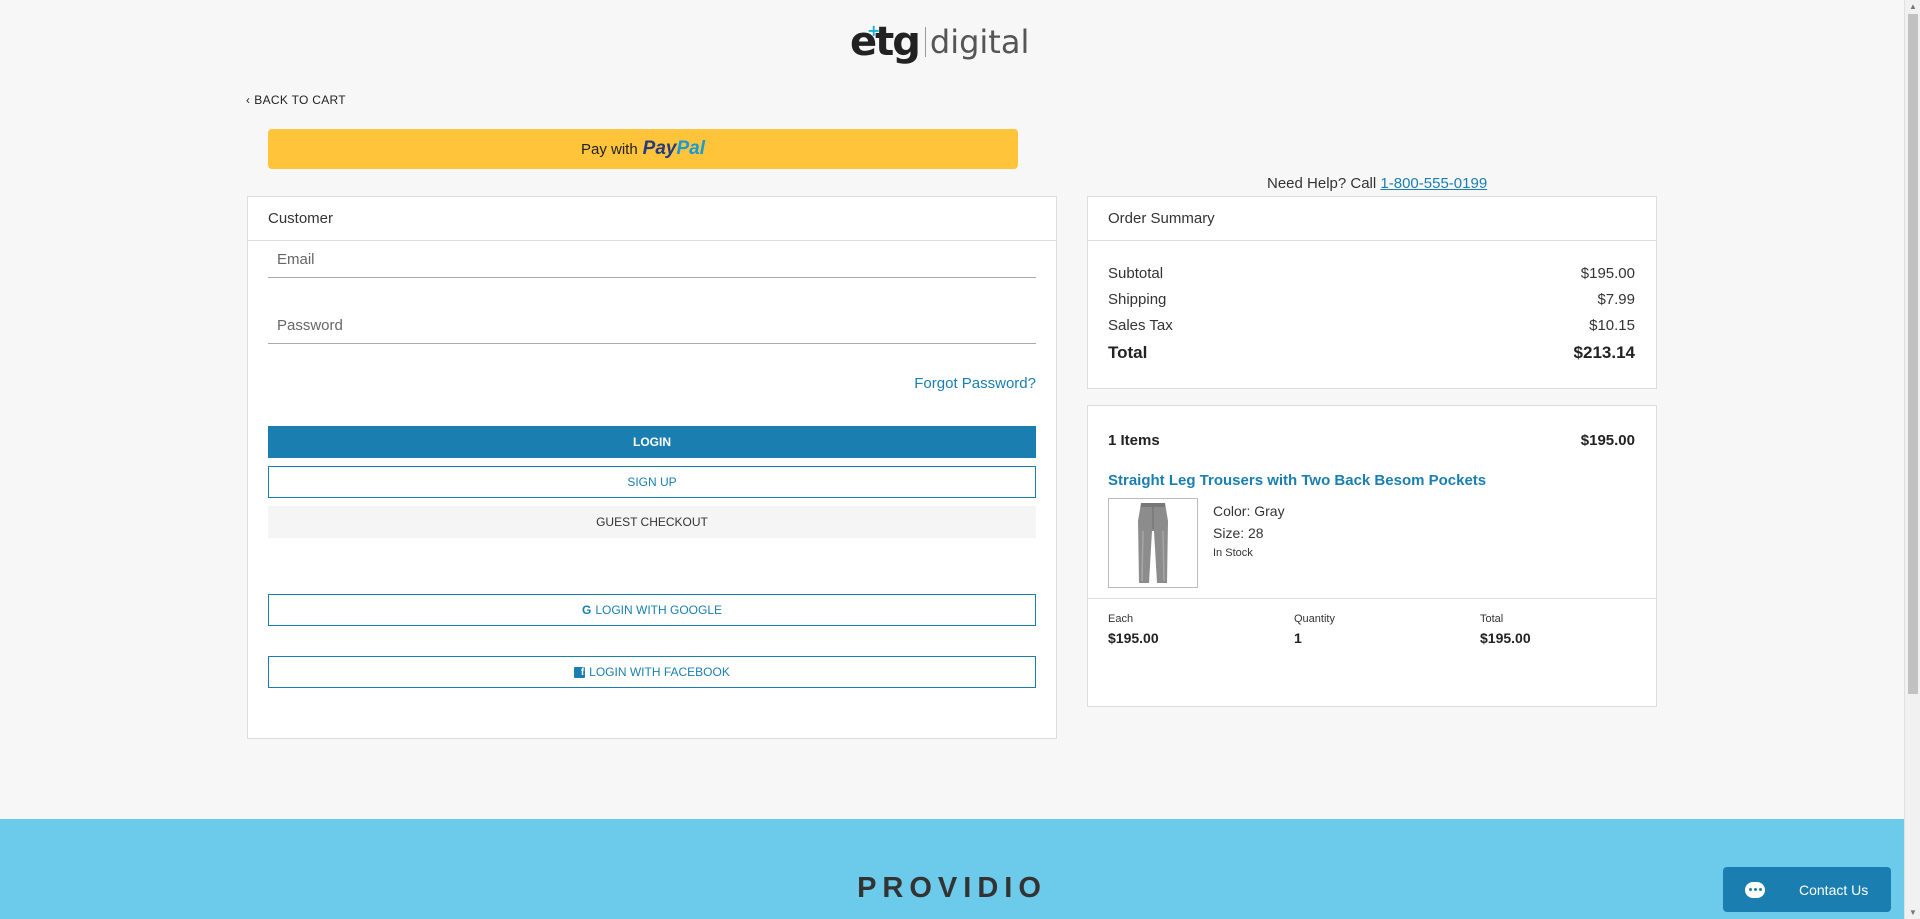 The height and width of the screenshot is (919, 1920). What do you see at coordinates (1322, 183) in the screenshot?
I see `help-text: Need Help? Call` at bounding box center [1322, 183].